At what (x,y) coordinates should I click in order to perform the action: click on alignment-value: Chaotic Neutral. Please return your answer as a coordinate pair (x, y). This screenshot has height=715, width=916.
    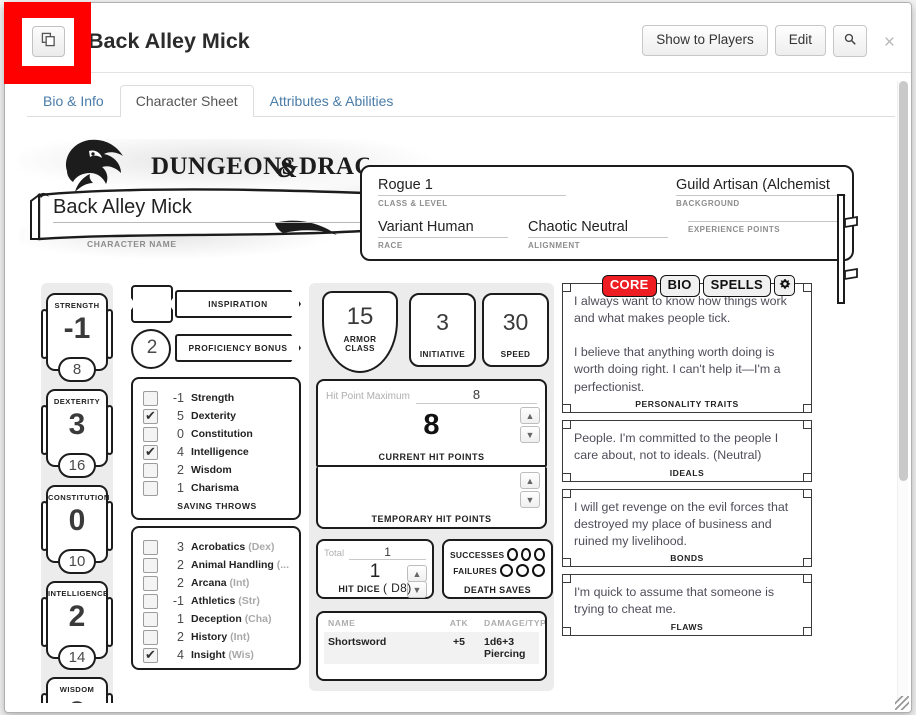
    Looking at the image, I should click on (598, 228).